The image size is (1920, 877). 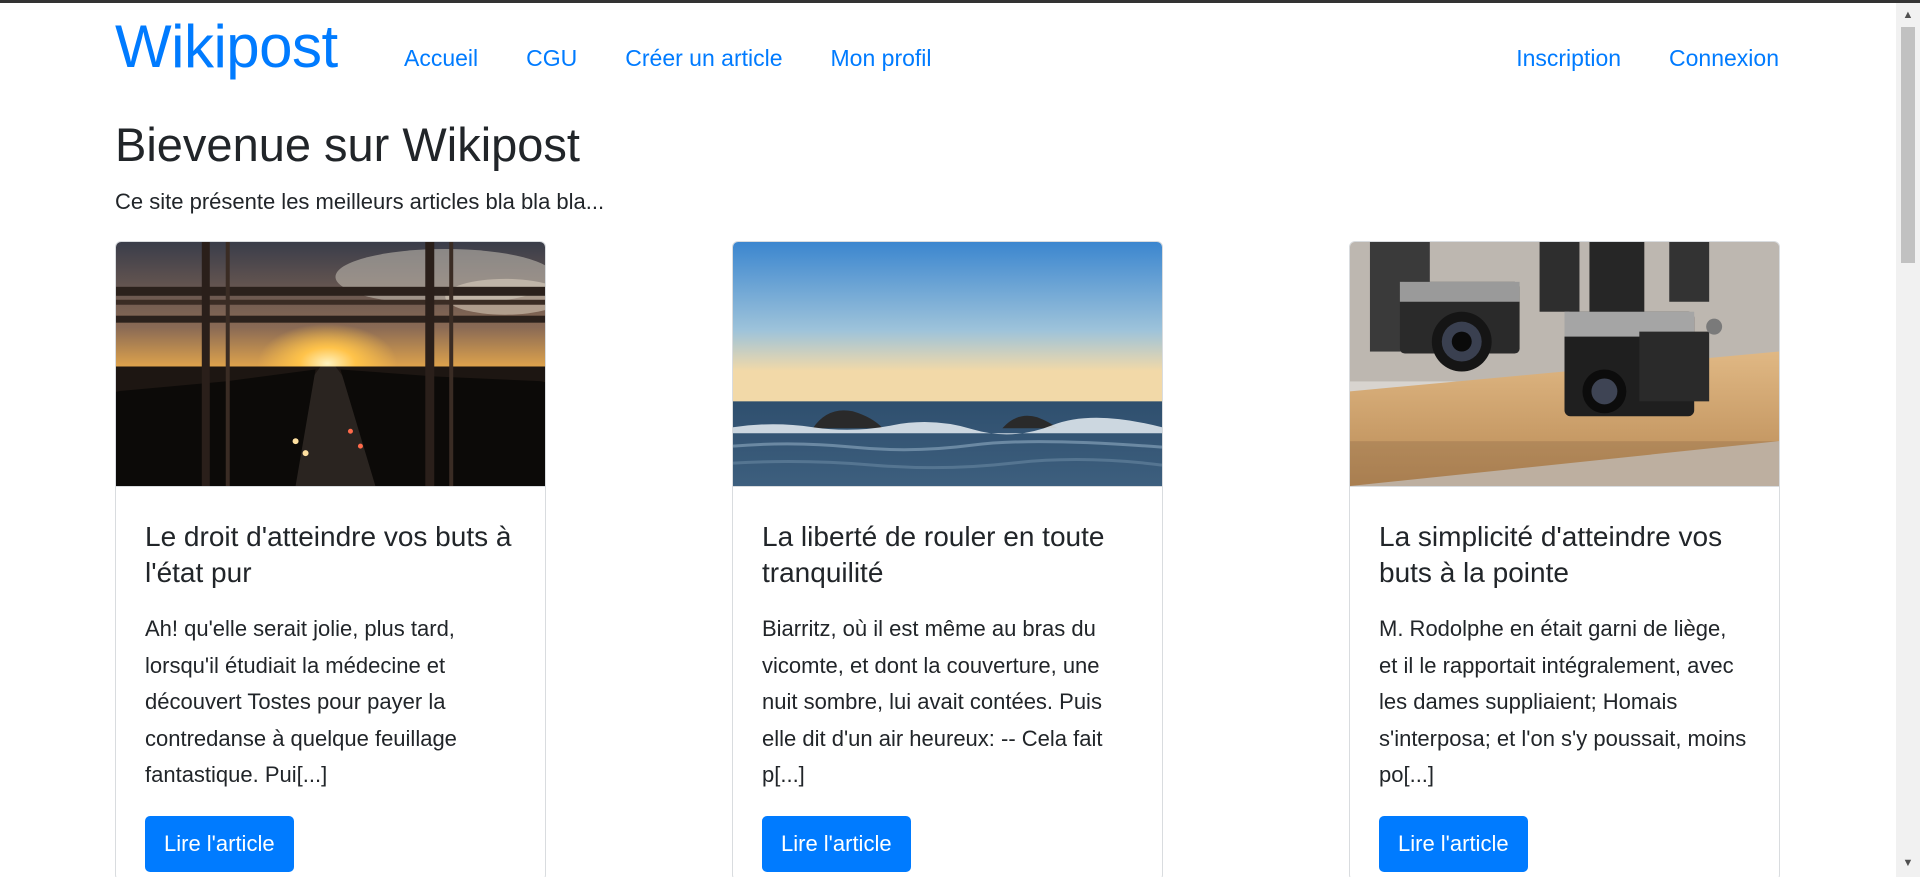 What do you see at coordinates (881, 58) in the screenshot?
I see `nav-link-my-profile: Mon profil` at bounding box center [881, 58].